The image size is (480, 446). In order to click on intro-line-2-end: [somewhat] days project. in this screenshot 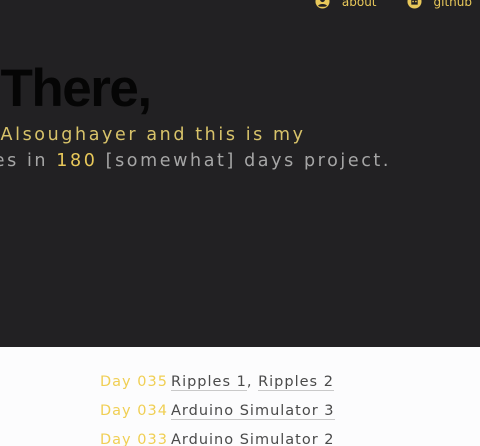, I will do `click(244, 161)`.